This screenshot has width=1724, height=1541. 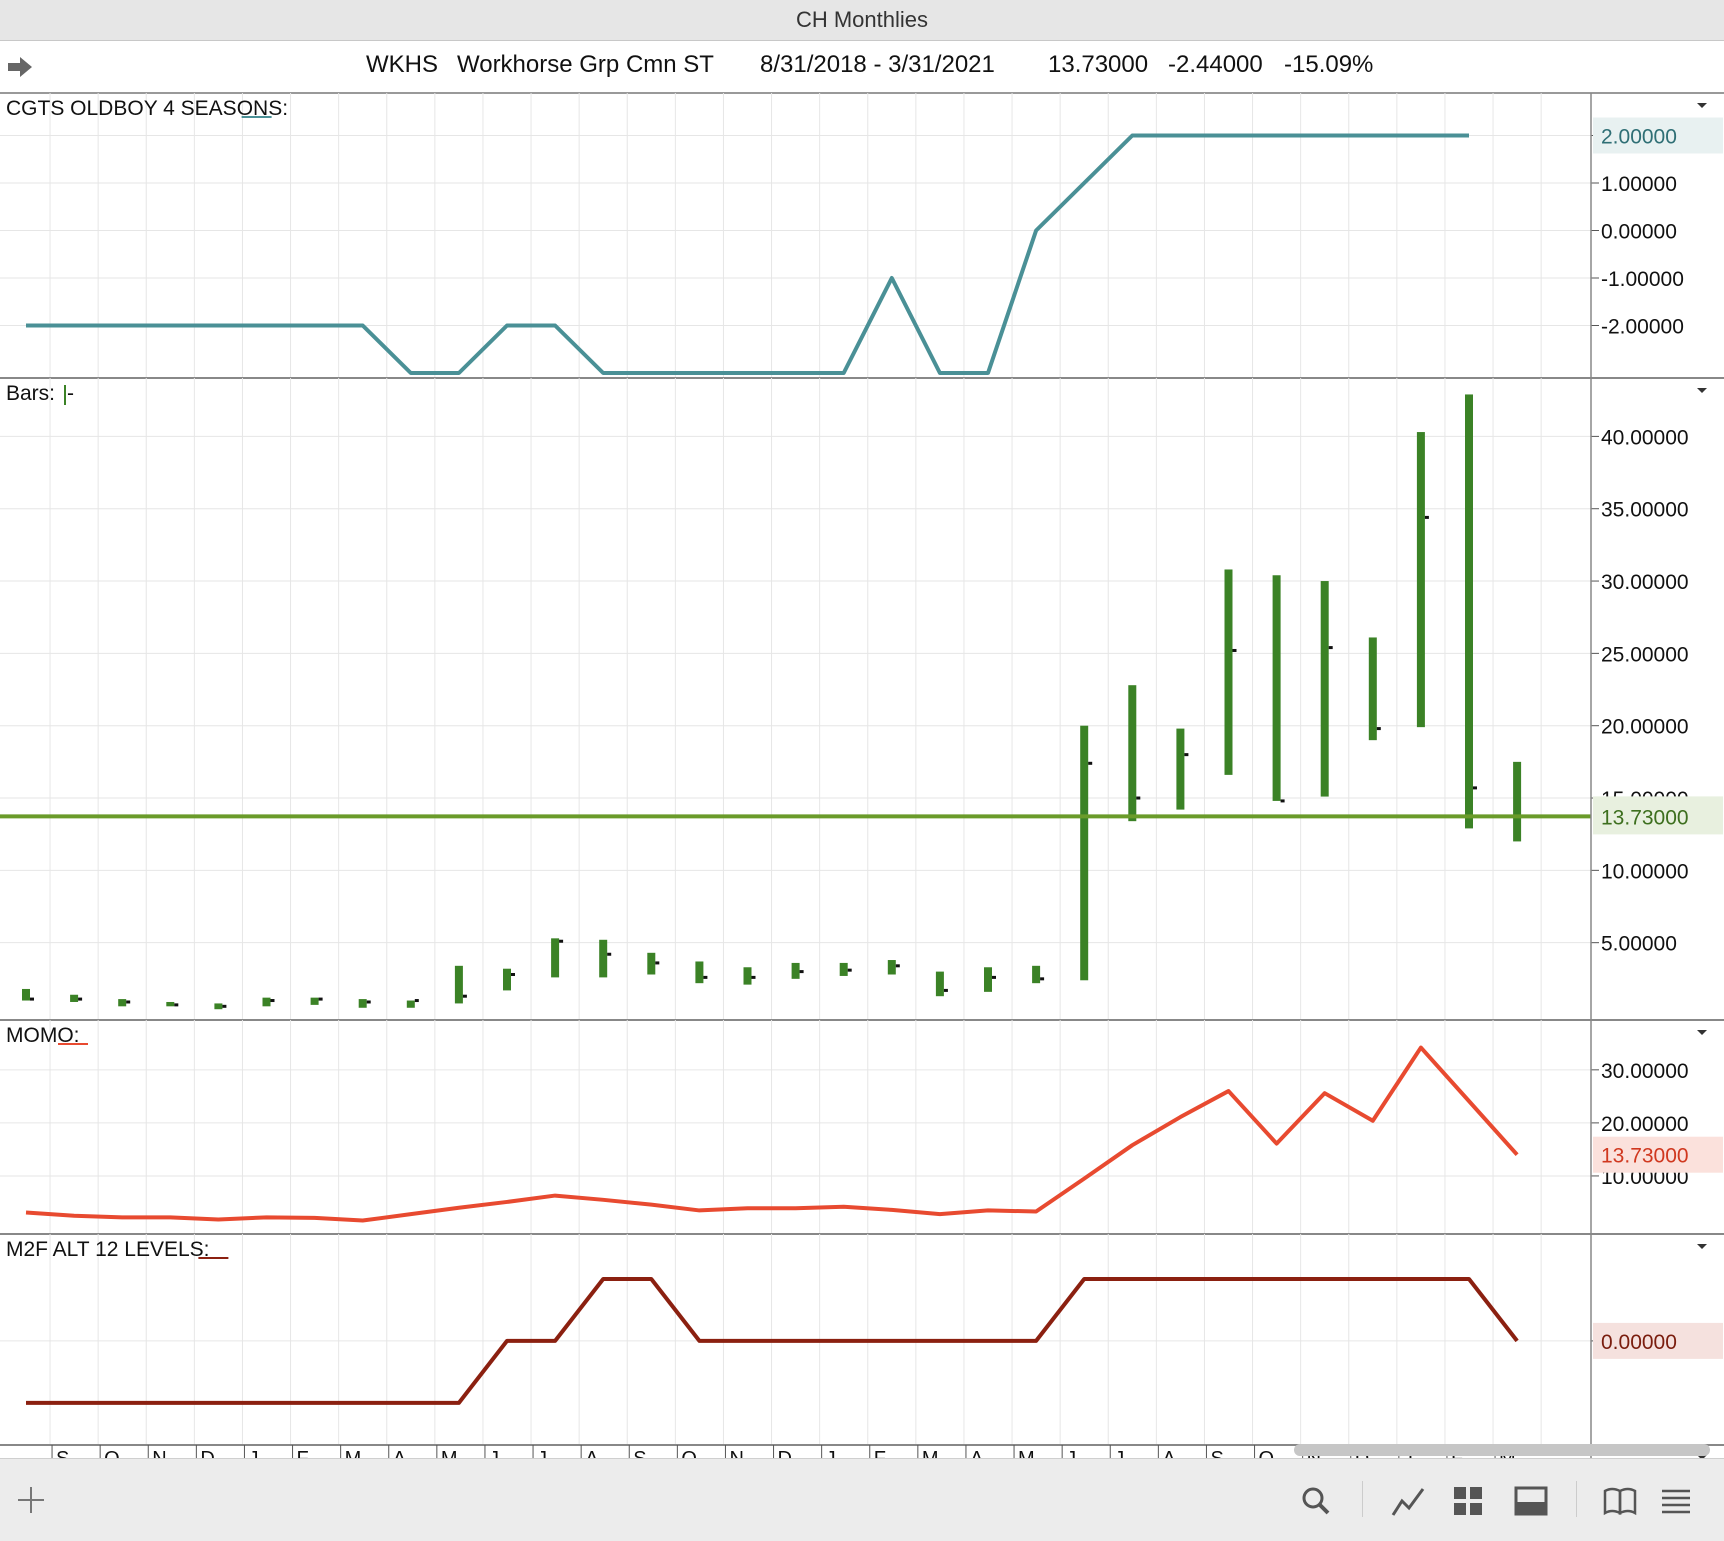 What do you see at coordinates (1620, 1501) in the screenshot?
I see `book-icon` at bounding box center [1620, 1501].